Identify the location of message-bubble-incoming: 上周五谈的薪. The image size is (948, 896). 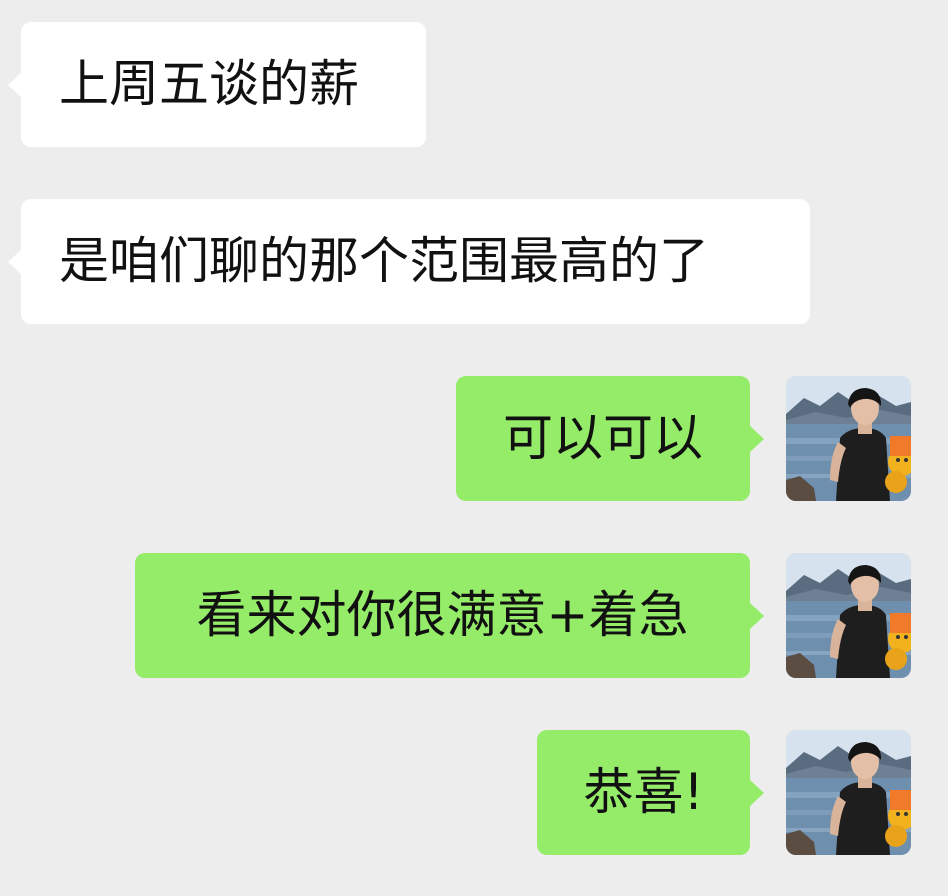
(217, 84).